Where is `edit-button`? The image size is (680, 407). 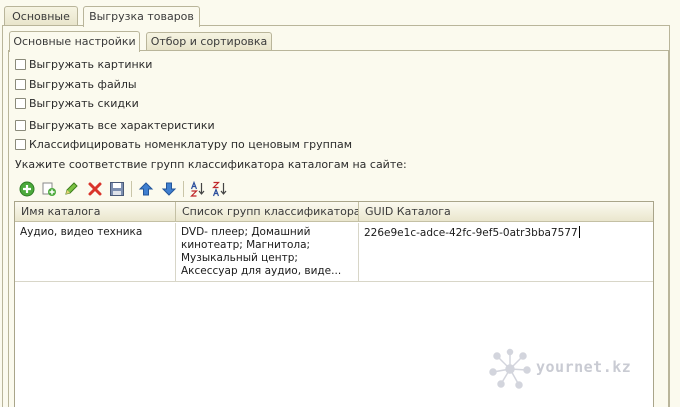
edit-button is located at coordinates (71, 189).